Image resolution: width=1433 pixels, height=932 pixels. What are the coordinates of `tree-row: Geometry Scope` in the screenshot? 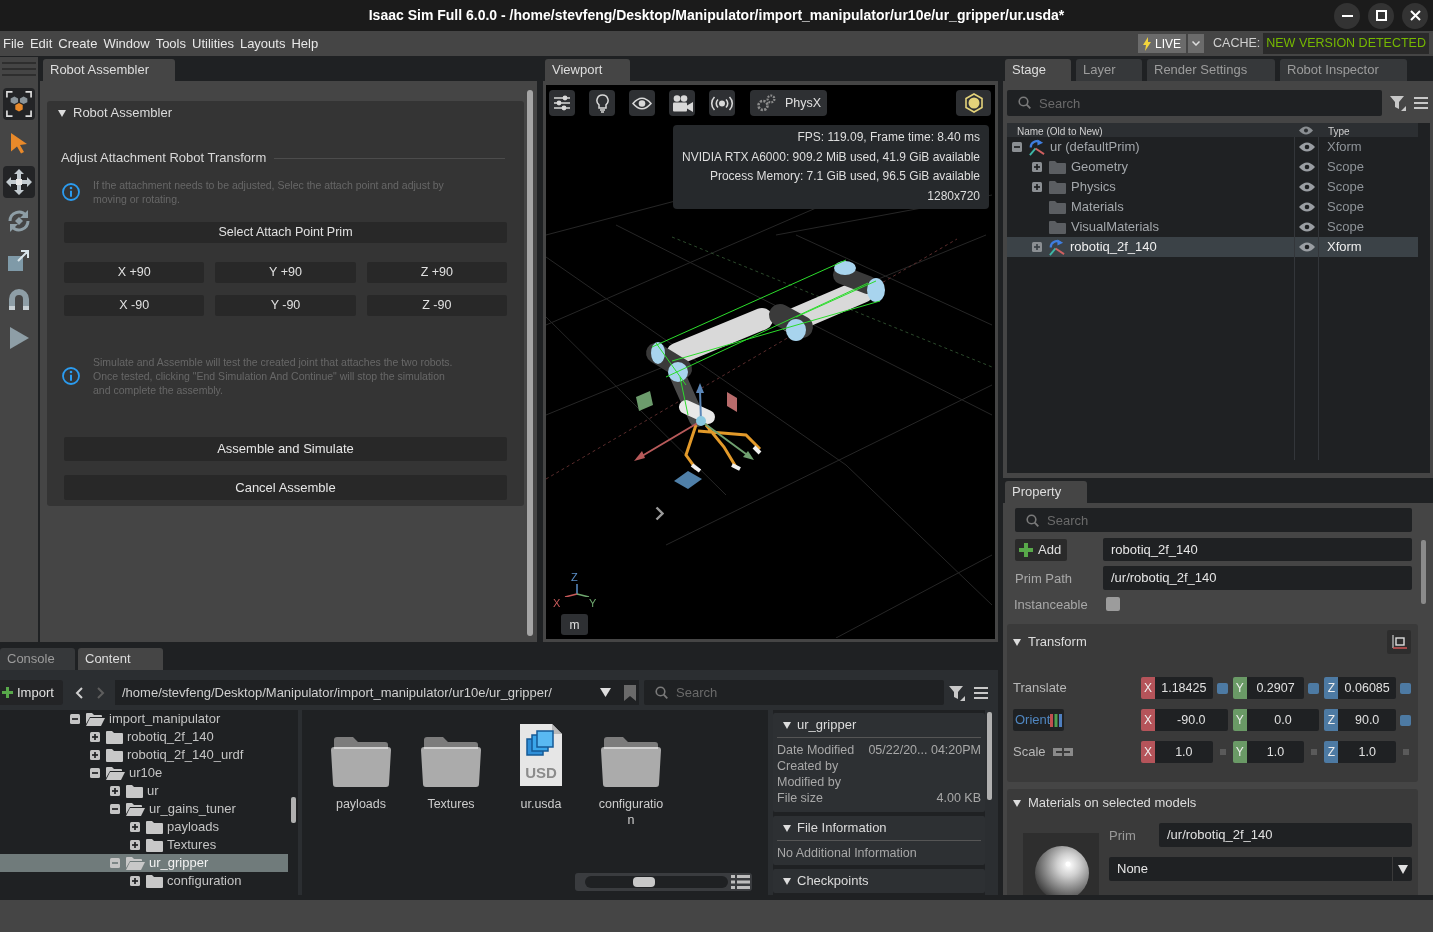 It's located at (1212, 167).